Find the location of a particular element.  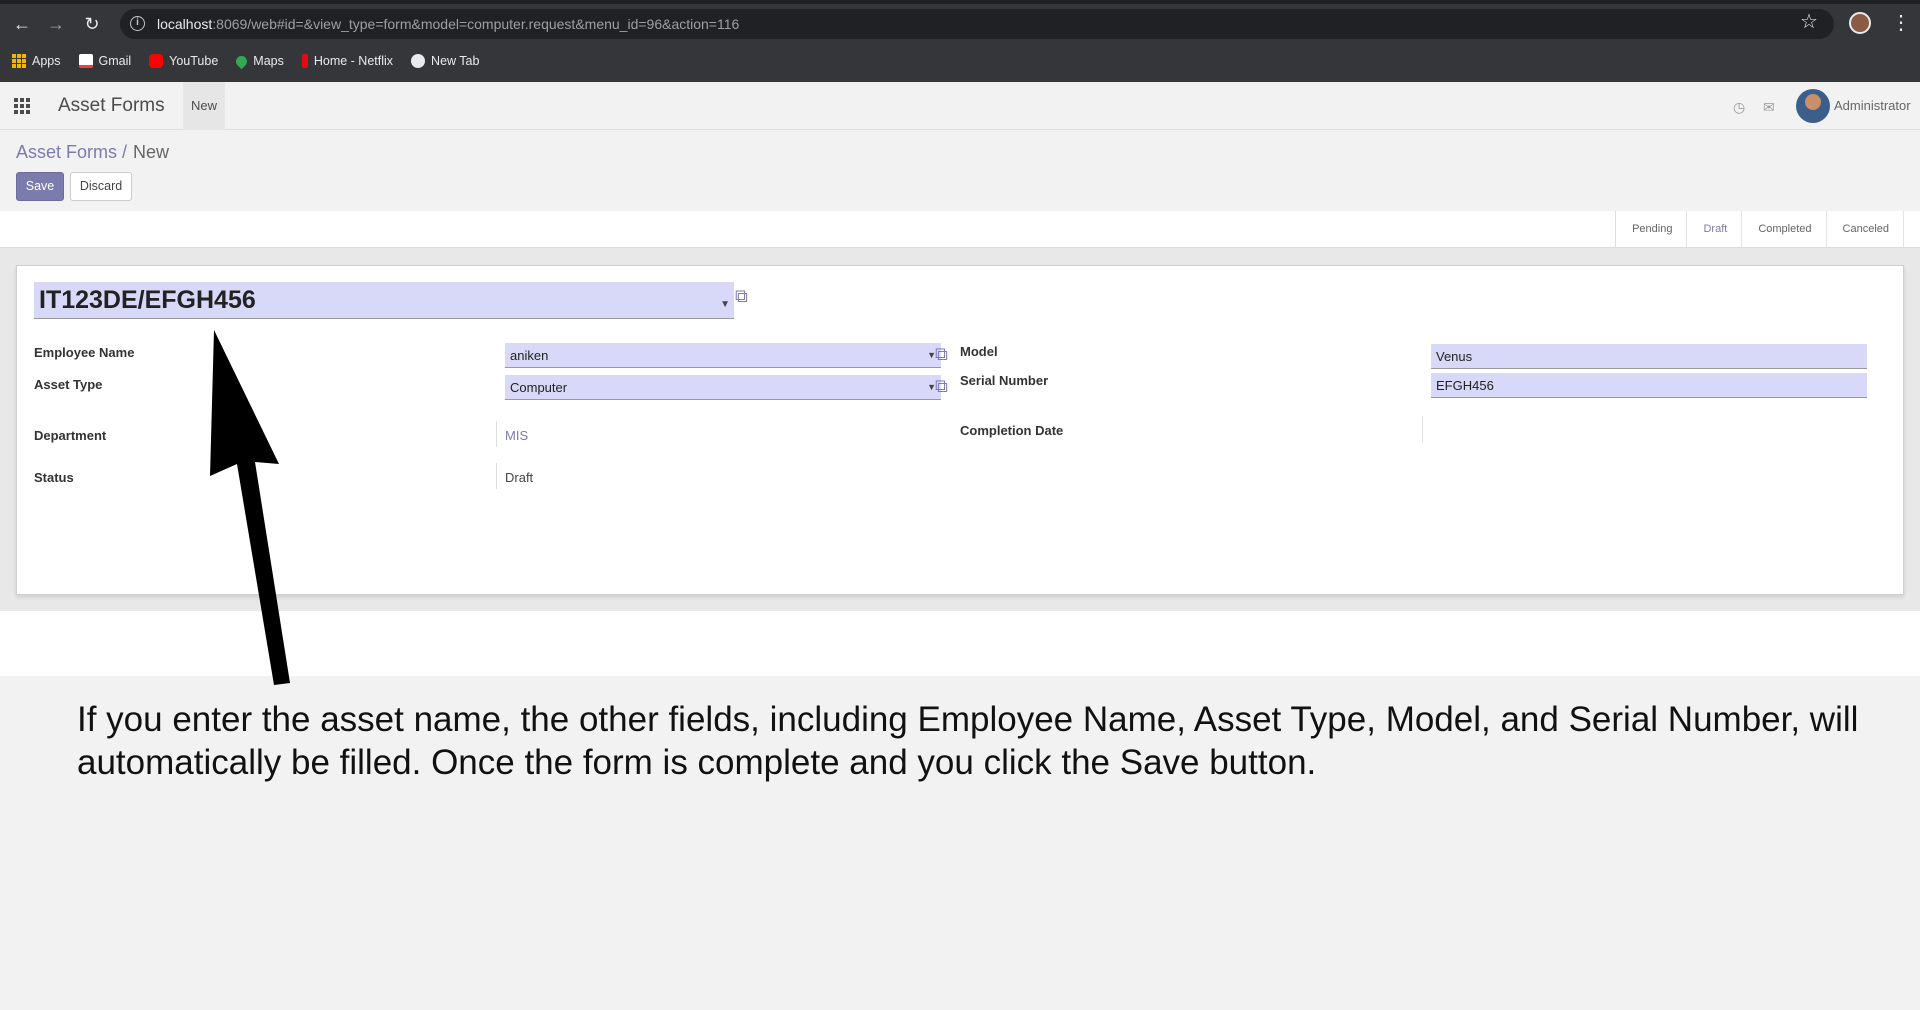

serial-number-field: EFGH456 is located at coordinates (1649, 385).